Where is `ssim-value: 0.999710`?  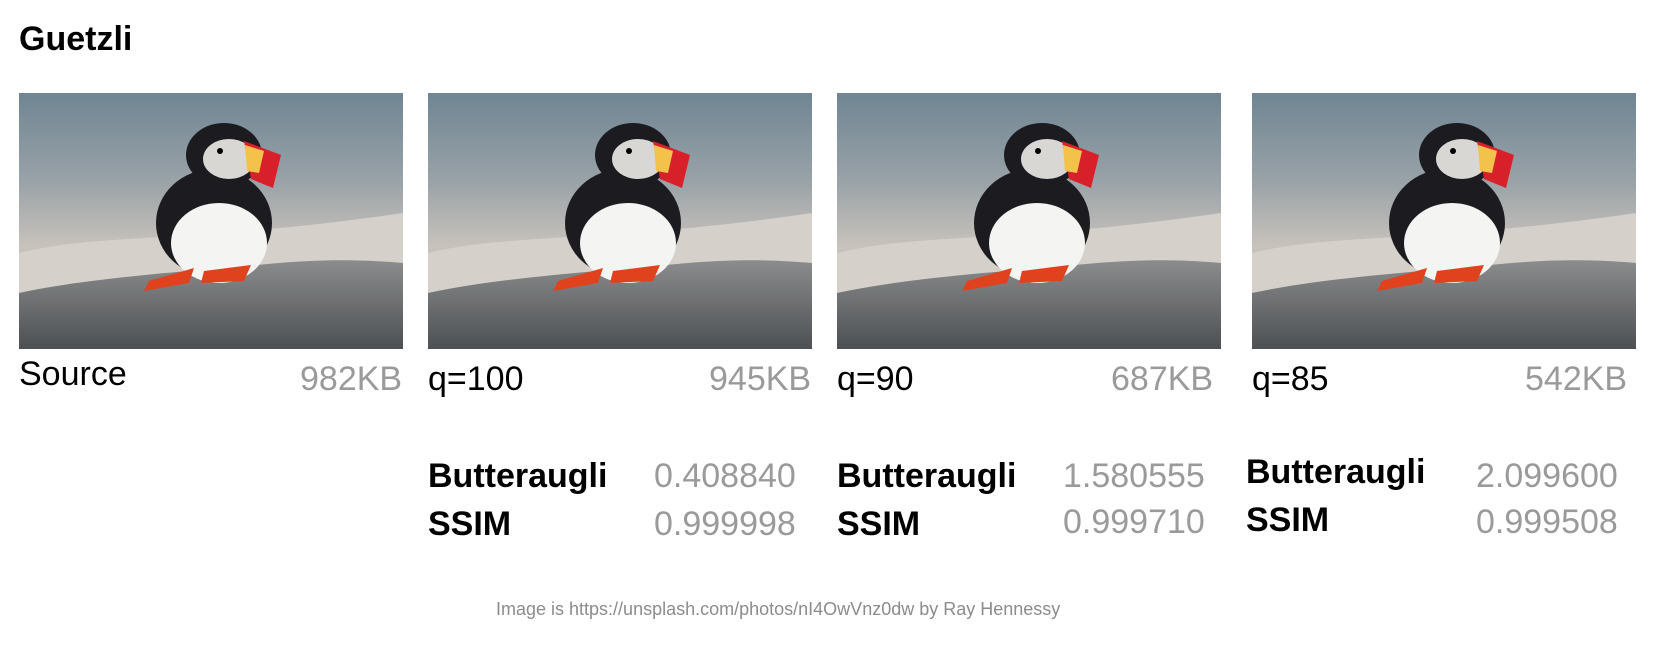
ssim-value: 0.999710 is located at coordinates (1134, 522).